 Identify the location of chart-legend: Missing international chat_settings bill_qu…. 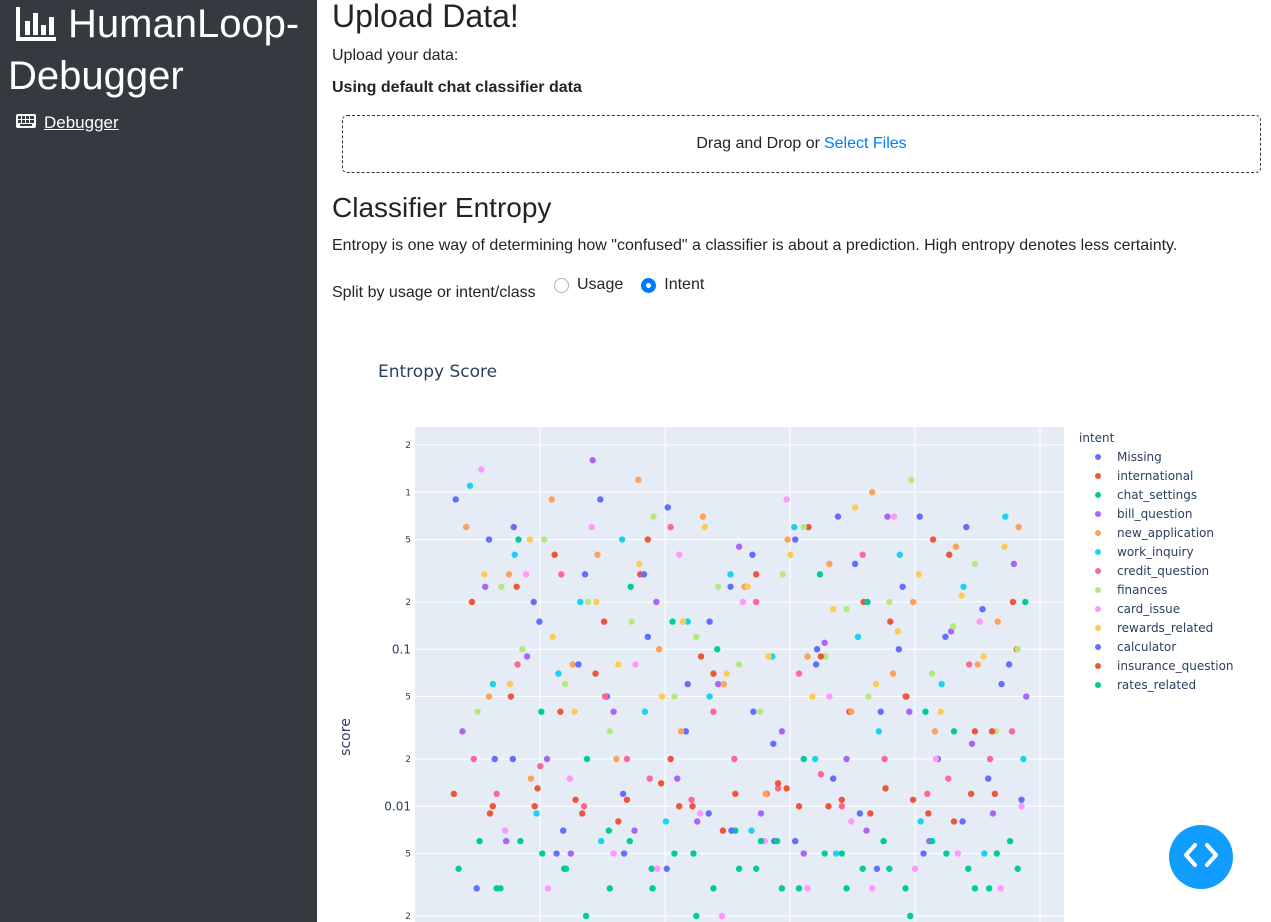
(1164, 571).